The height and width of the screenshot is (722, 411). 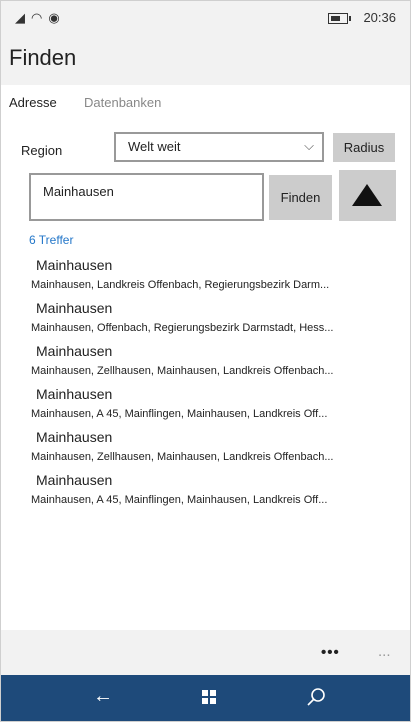 What do you see at coordinates (33, 102) in the screenshot?
I see `tab-adresse: Adresse` at bounding box center [33, 102].